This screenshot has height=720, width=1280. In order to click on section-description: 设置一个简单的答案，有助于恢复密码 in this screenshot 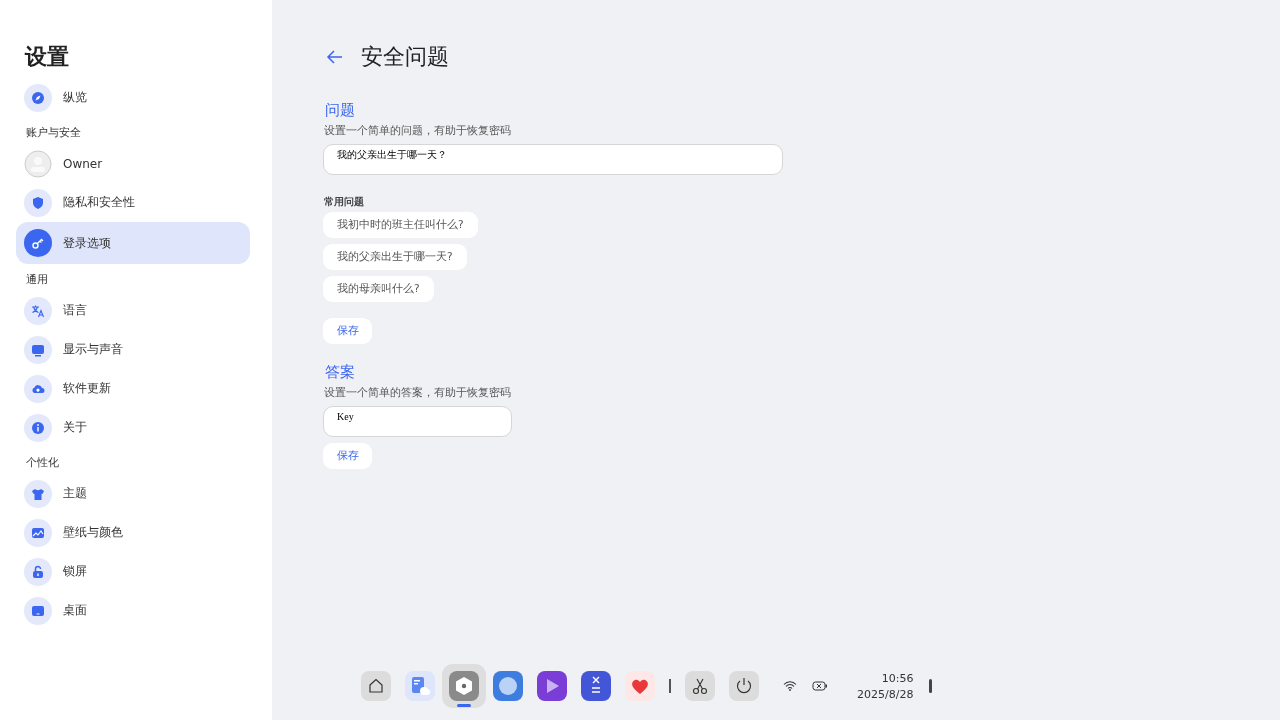, I will do `click(417, 393)`.